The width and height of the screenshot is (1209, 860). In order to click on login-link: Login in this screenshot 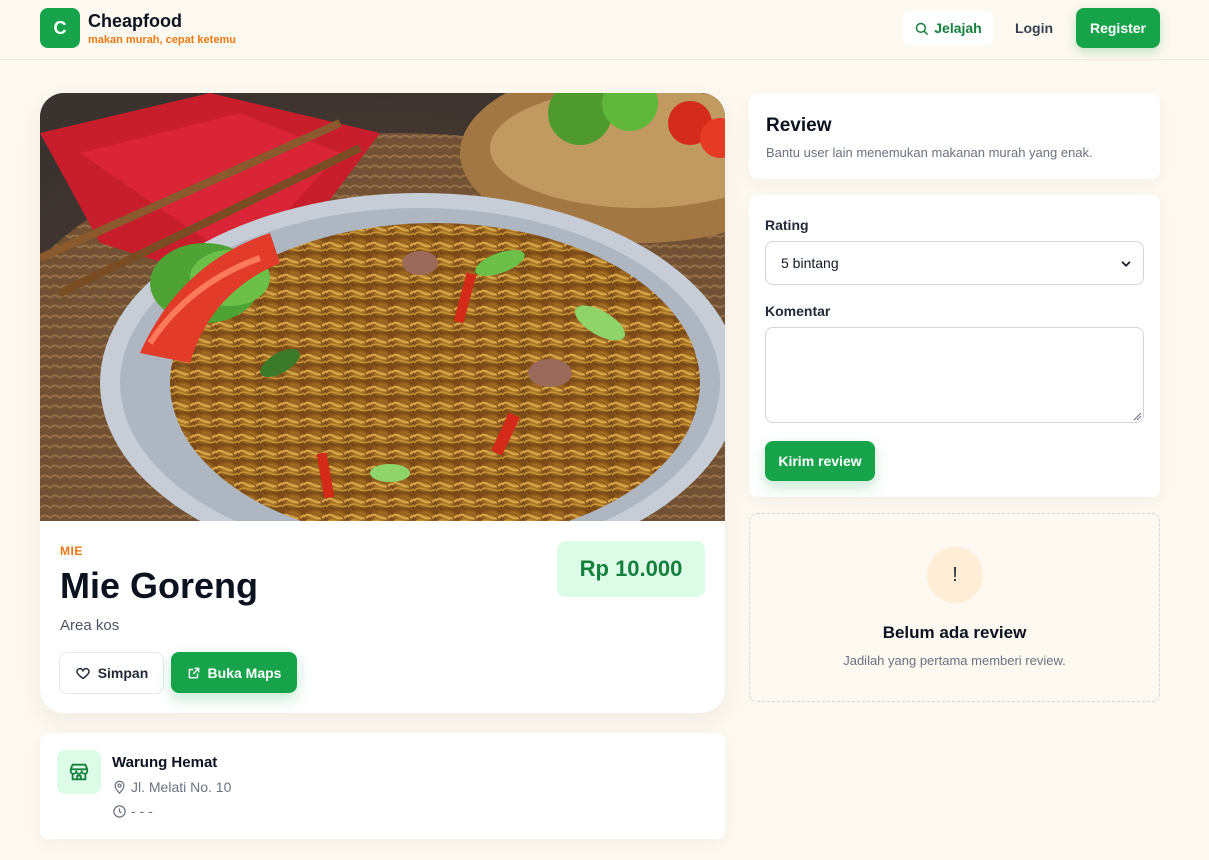, I will do `click(1034, 28)`.